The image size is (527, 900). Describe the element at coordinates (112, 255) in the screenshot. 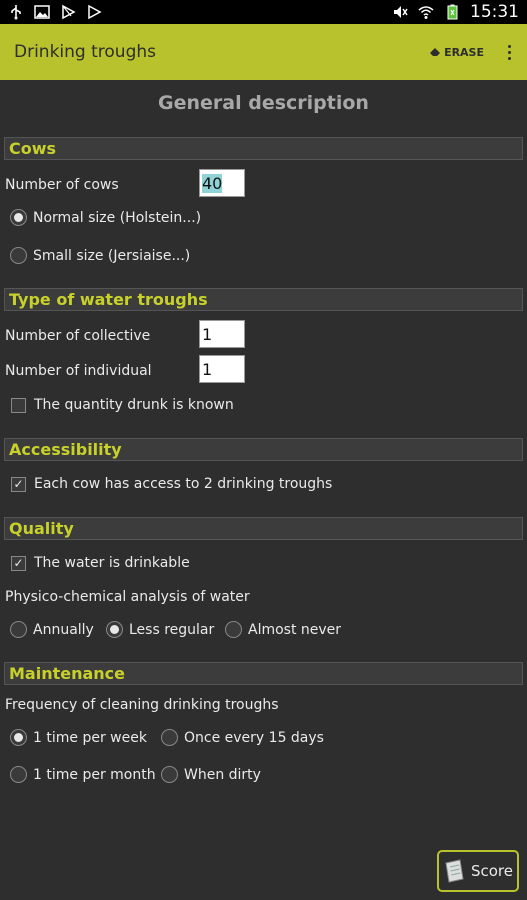

I see `radio-small-size-label: Small size (Jersiaise...)` at that location.